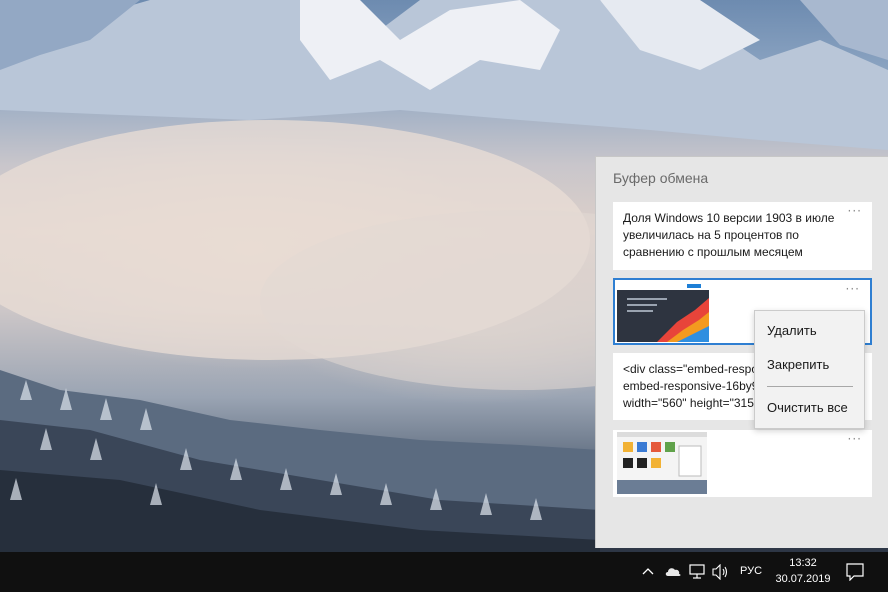 This screenshot has height=592, width=888. Describe the element at coordinates (807, 407) in the screenshot. I see `menu-item-clear-all: Очистить все` at that location.